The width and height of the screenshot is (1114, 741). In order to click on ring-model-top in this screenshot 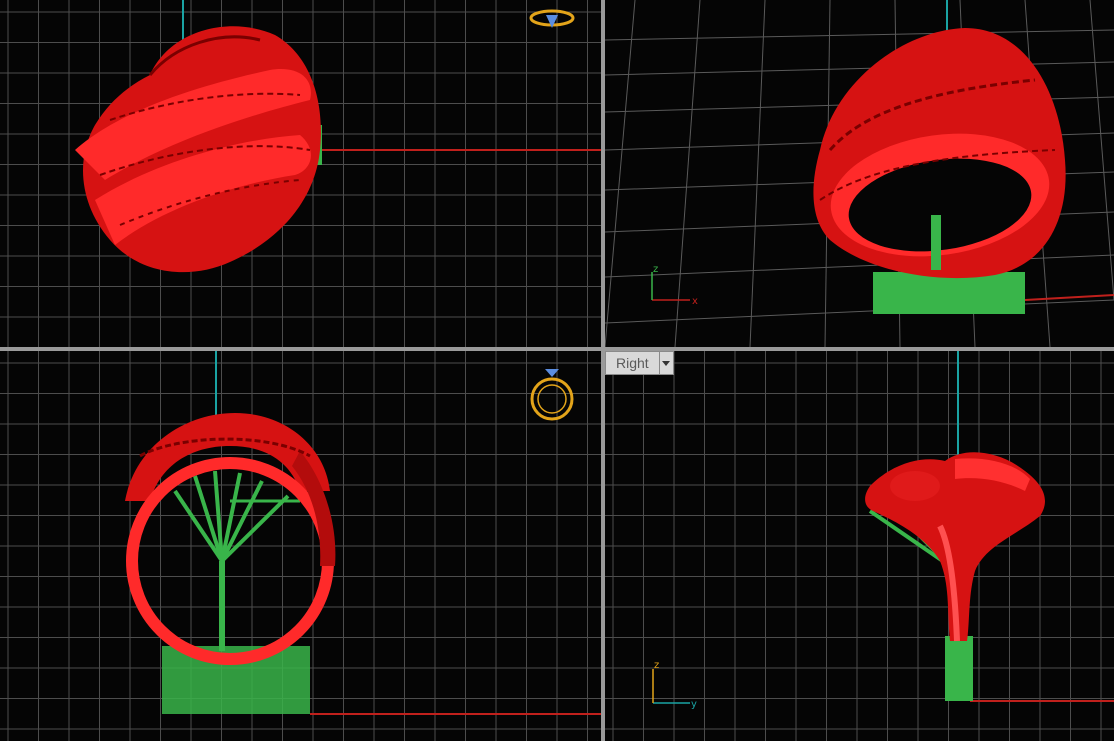, I will do `click(198, 149)`.